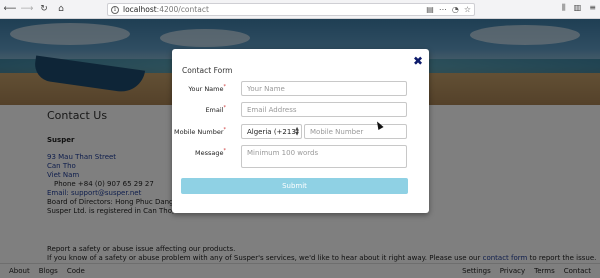 The image size is (600, 278). I want to click on pocket-icon: ◔, so click(455, 9).